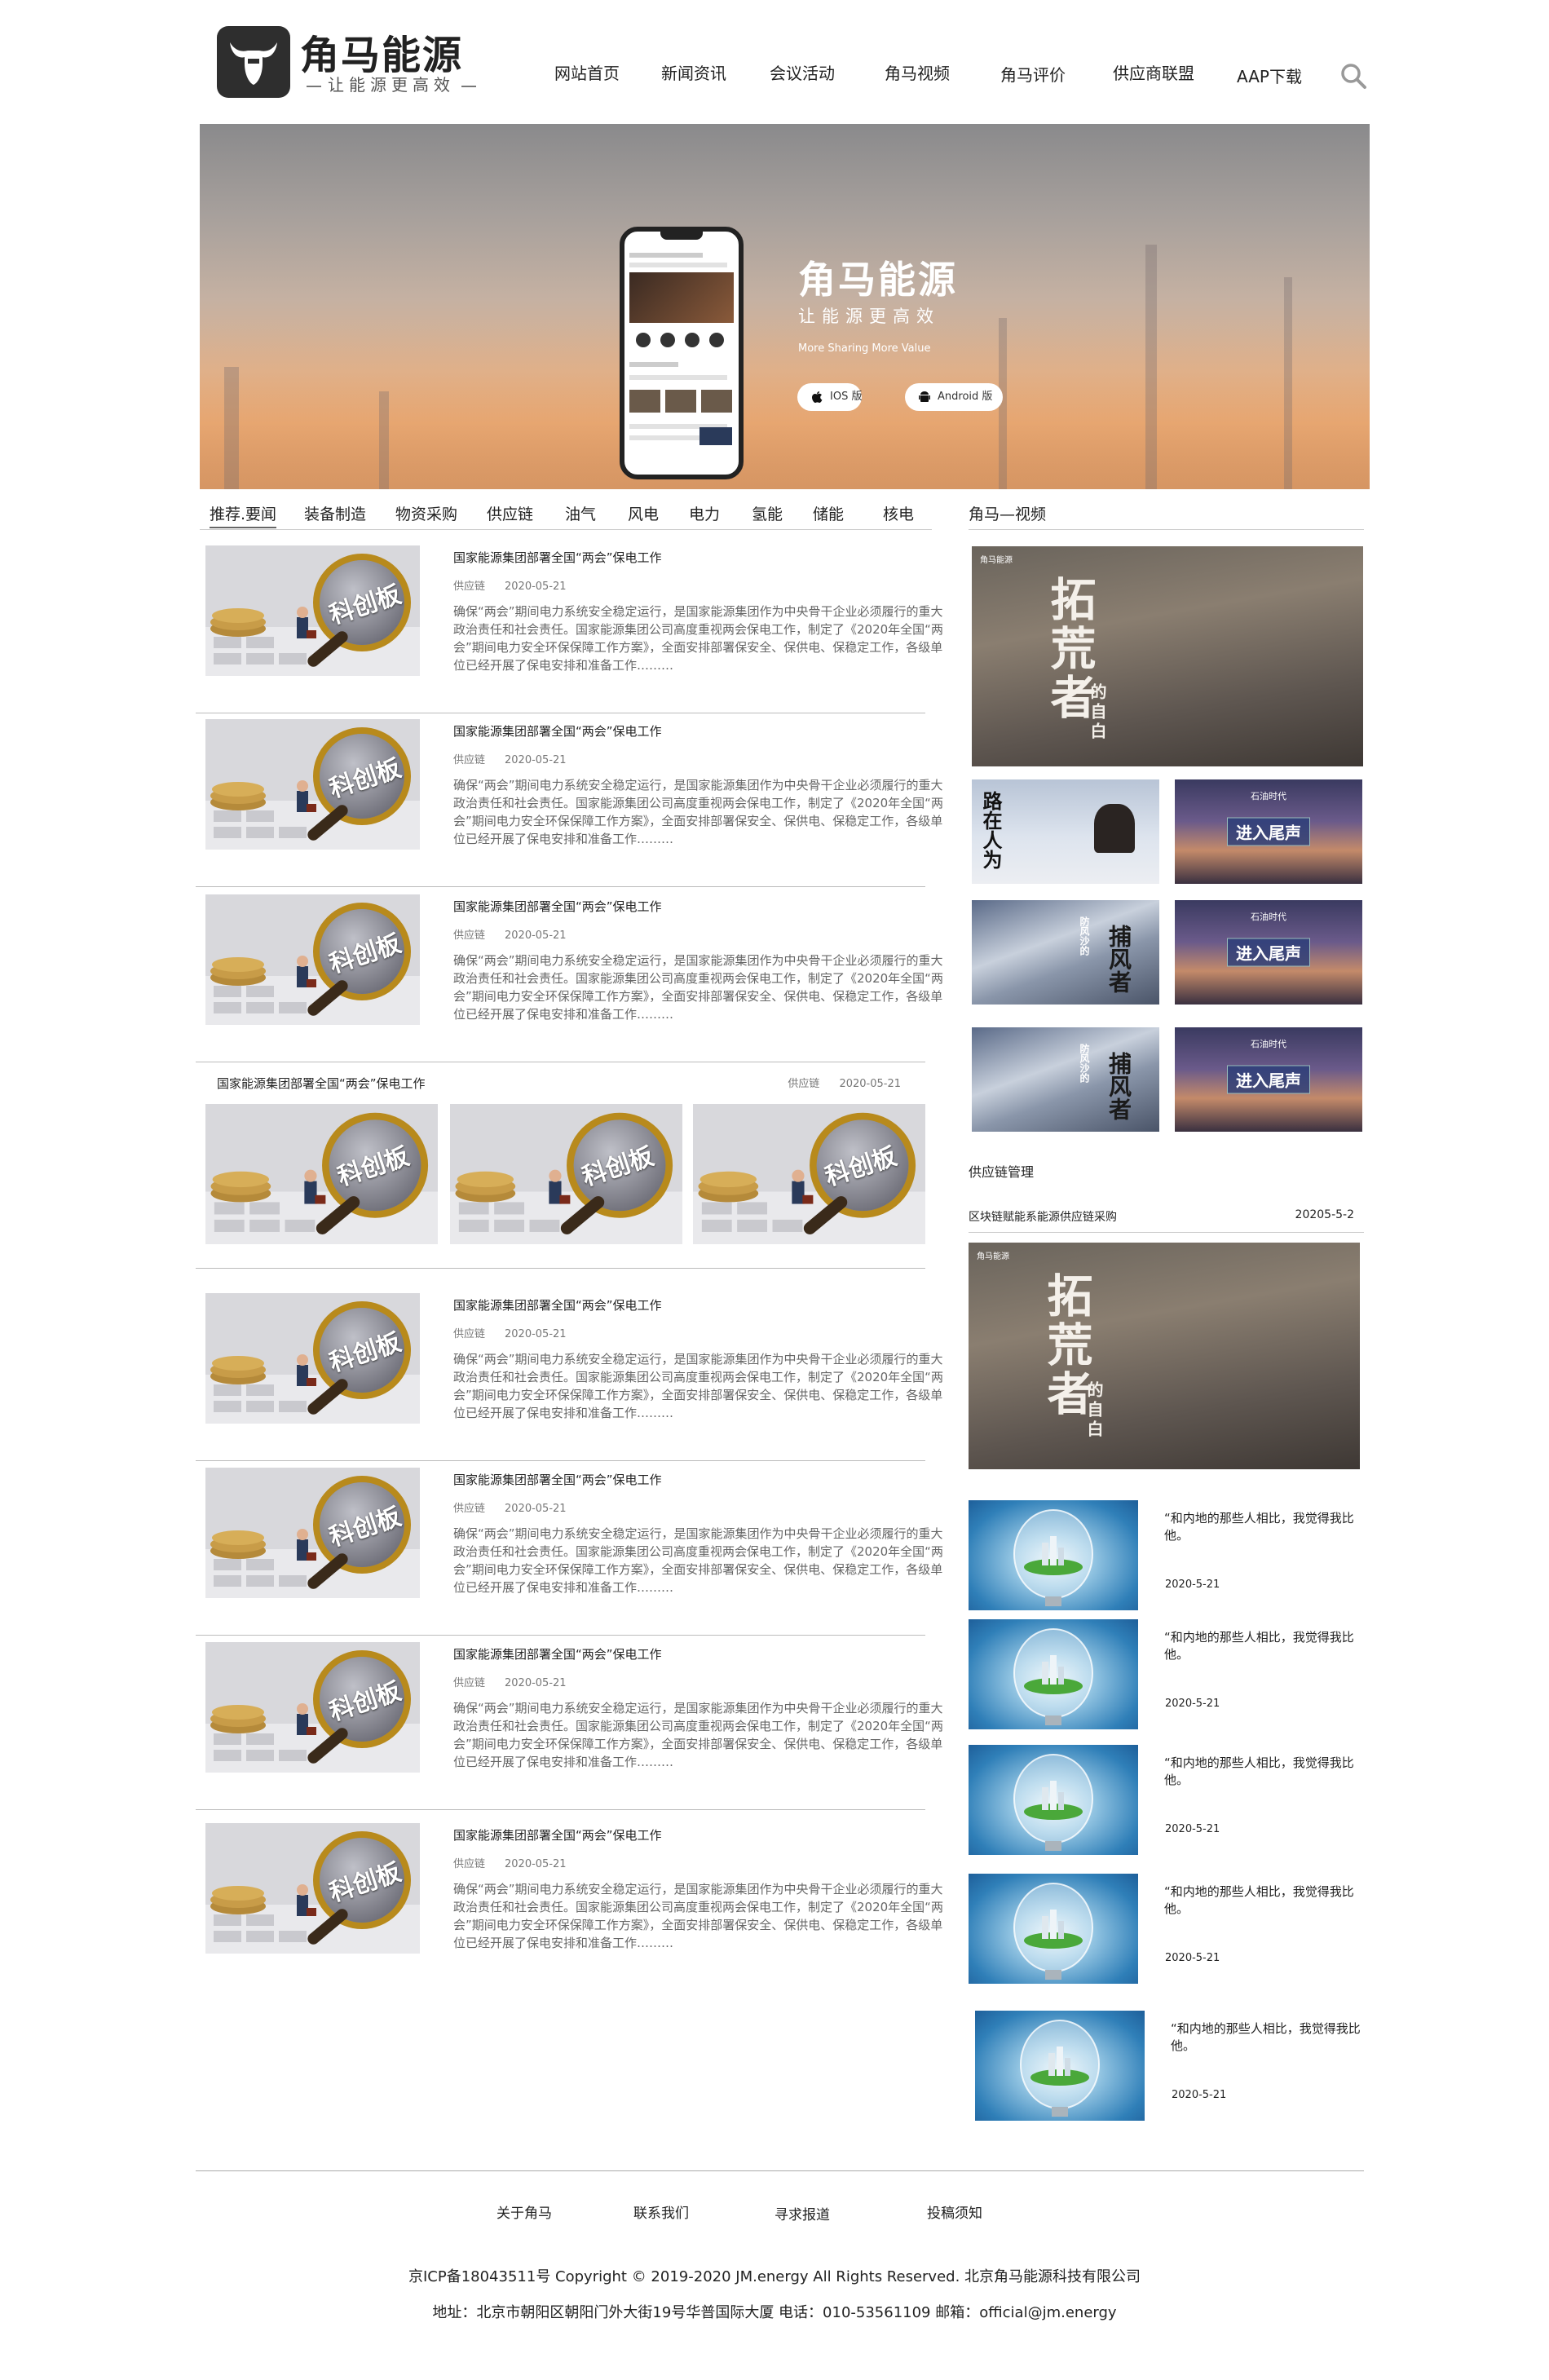  What do you see at coordinates (661, 2211) in the screenshot?
I see `footer-link-contact: 联系我们` at bounding box center [661, 2211].